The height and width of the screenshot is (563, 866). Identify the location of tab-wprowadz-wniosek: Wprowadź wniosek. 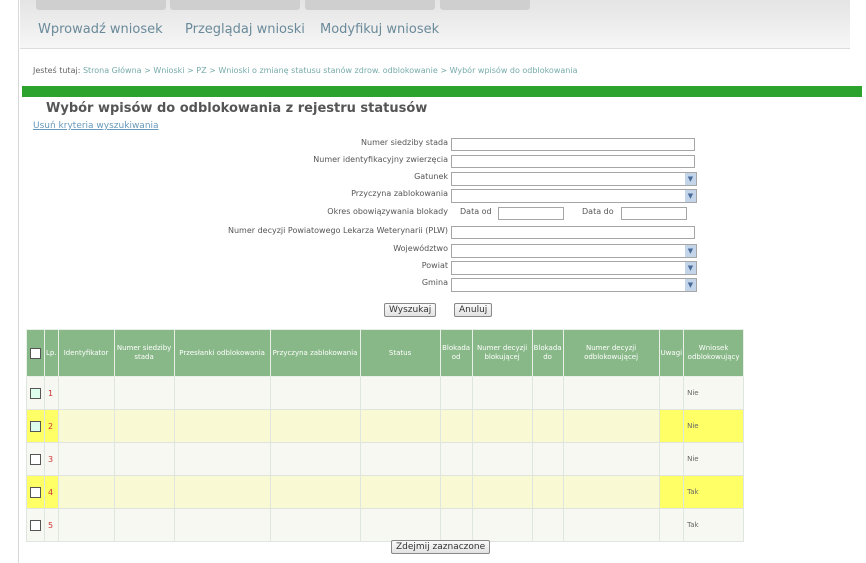
(100, 29).